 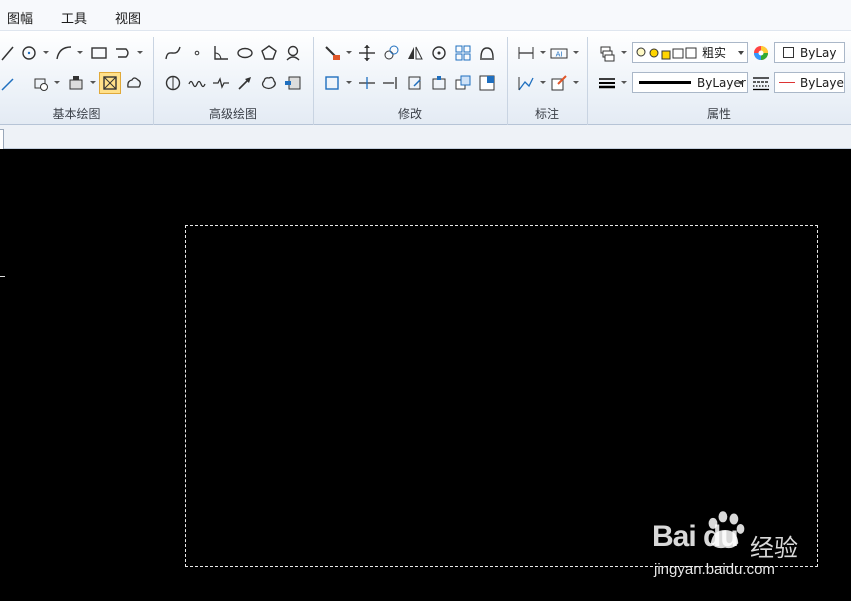 I want to click on panel-title-annotate: 标注, so click(x=546, y=114).